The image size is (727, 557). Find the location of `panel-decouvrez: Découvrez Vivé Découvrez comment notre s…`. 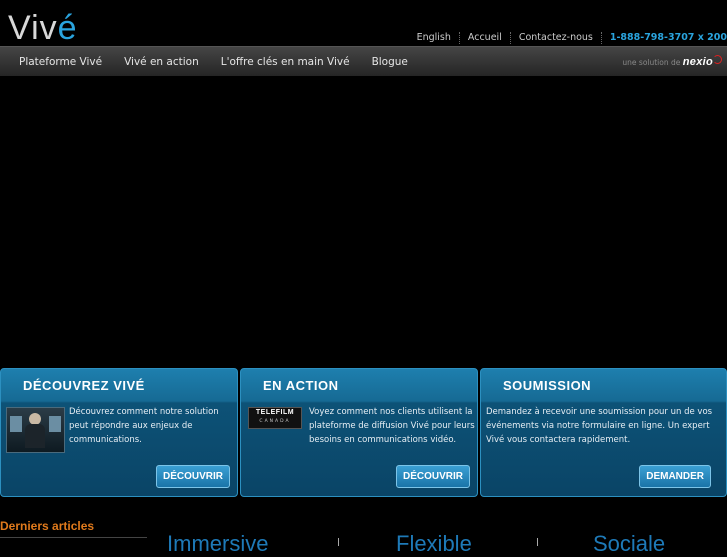

panel-decouvrez: Découvrez Vivé Découvrez comment notre s… is located at coordinates (119, 432).